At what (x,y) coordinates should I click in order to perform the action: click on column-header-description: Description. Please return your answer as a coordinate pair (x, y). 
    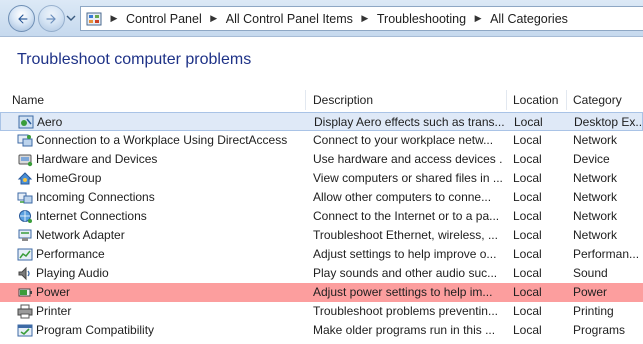
    Looking at the image, I should click on (408, 100).